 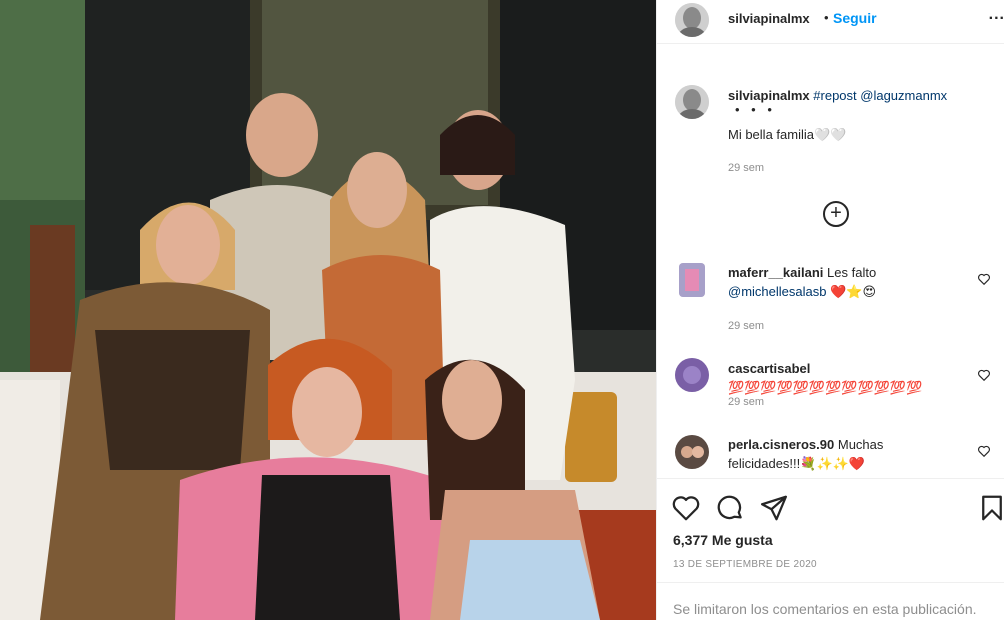 I want to click on comment-text: 💯💯💯💯💯💯💯💯💯💯💯💯, so click(x=825, y=387).